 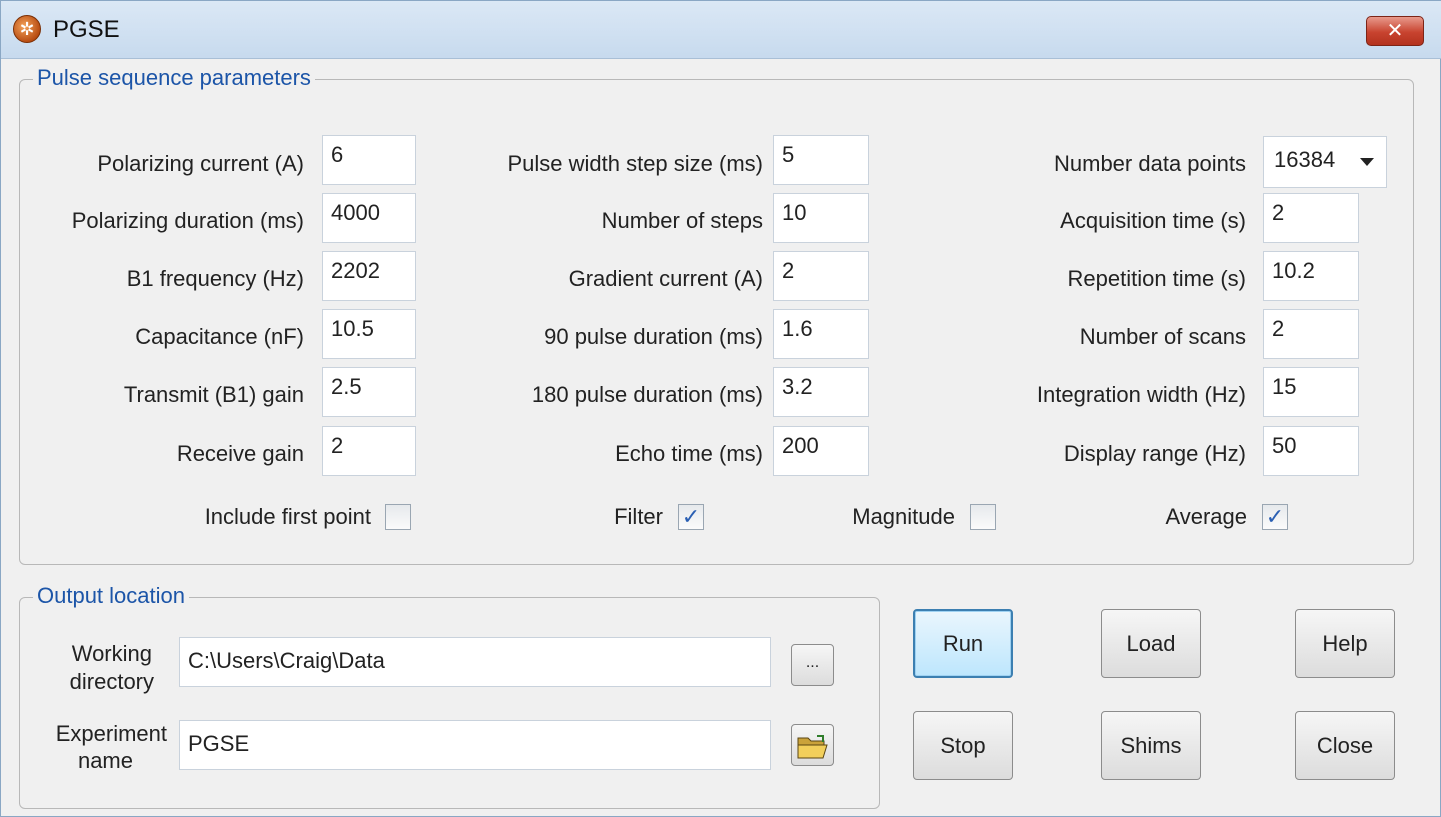 I want to click on app-icon: ✲, so click(x=27, y=29).